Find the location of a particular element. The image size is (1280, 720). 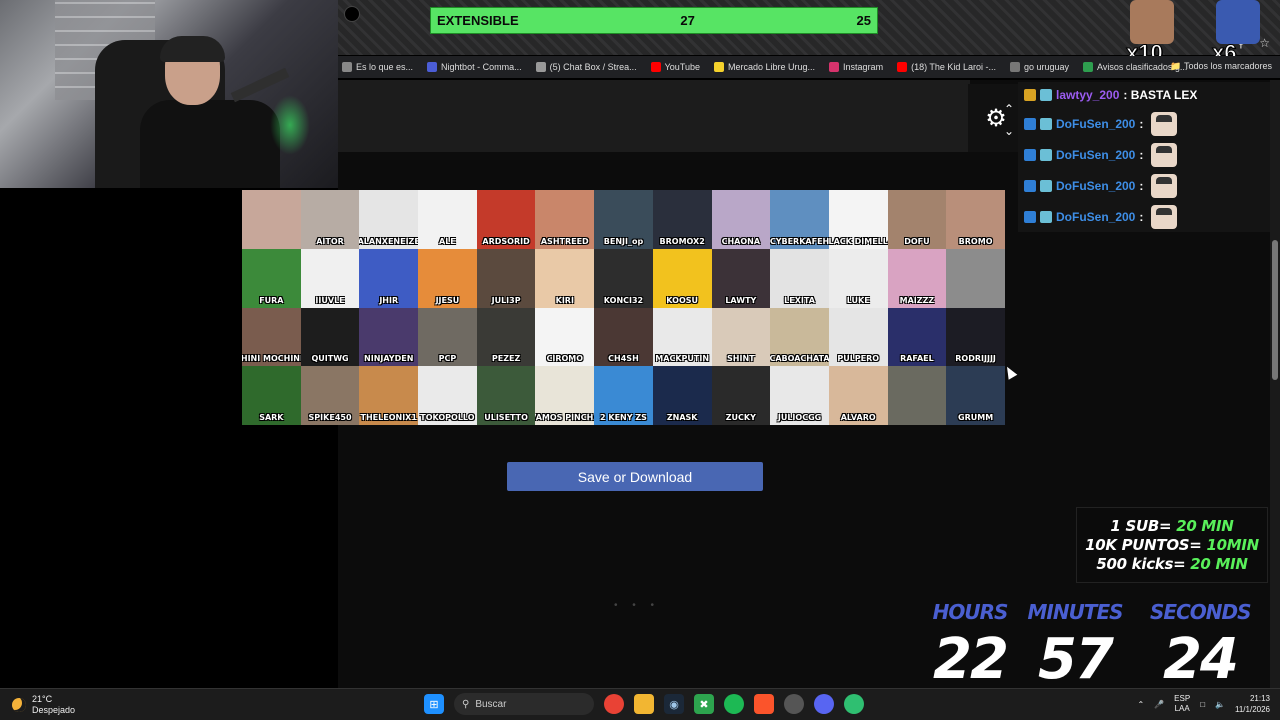

chrome-icon is located at coordinates (614, 704).